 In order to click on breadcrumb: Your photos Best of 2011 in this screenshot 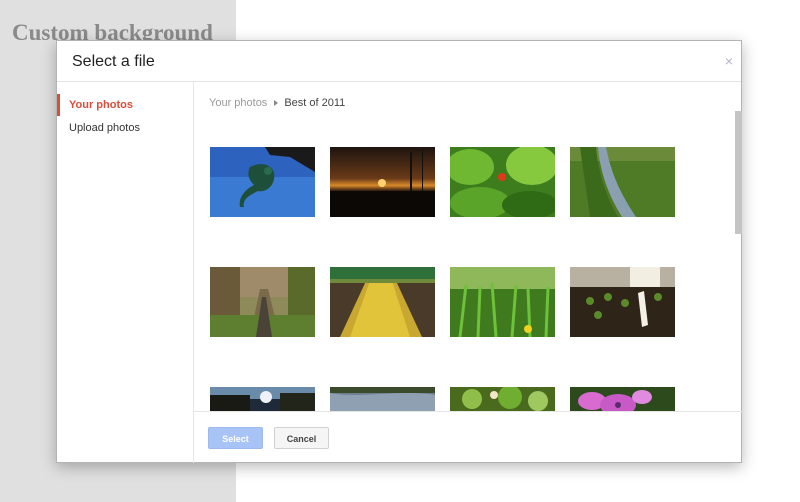, I will do `click(277, 103)`.